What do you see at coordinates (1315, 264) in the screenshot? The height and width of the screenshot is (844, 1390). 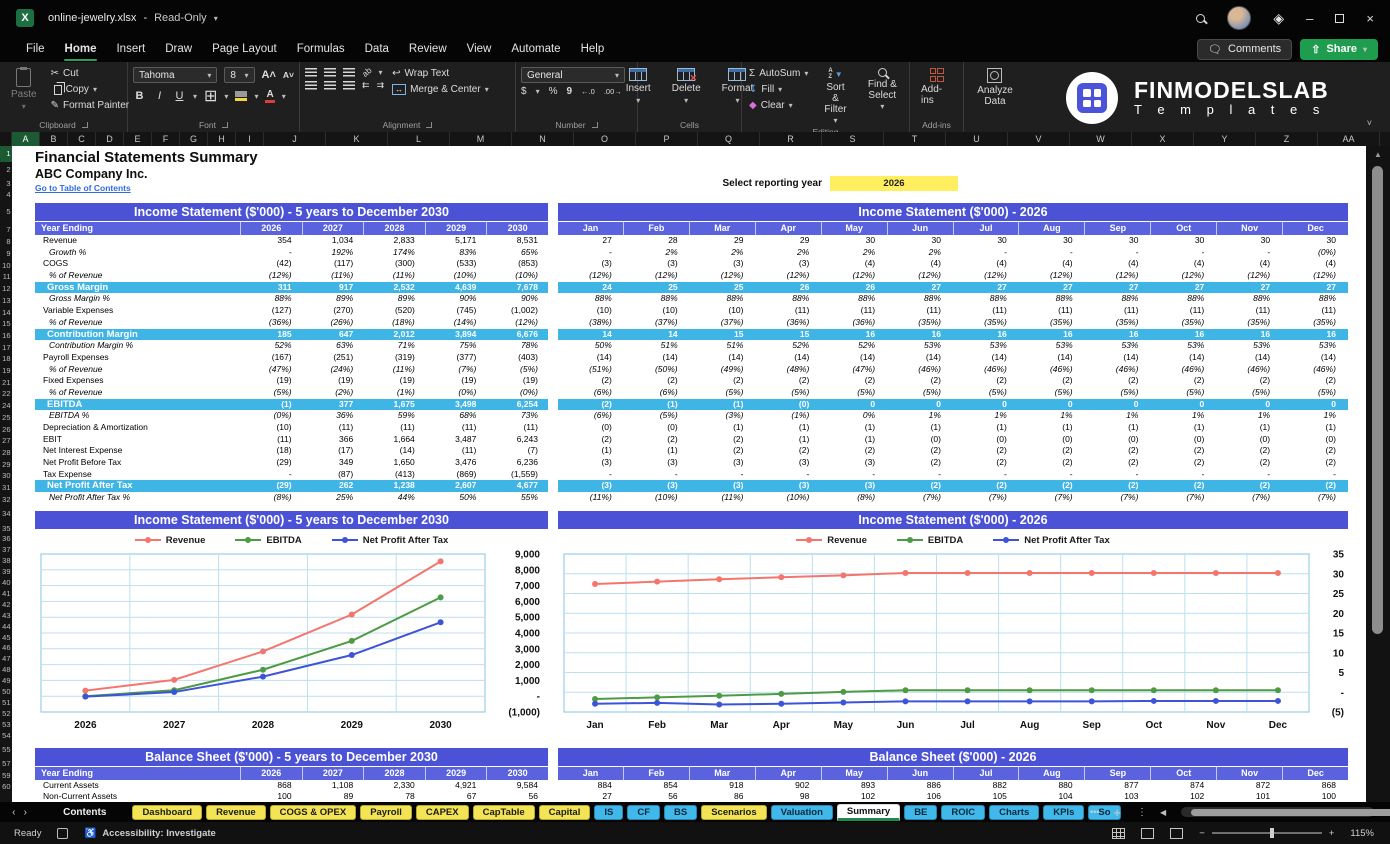 I see `cell: (4)` at bounding box center [1315, 264].